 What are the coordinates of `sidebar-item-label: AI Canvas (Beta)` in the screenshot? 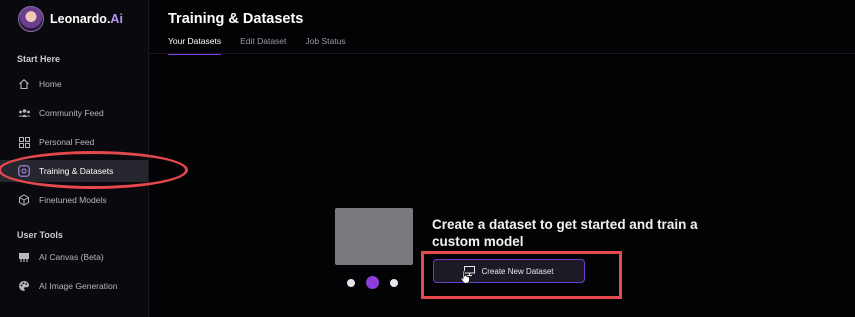 It's located at (71, 257).